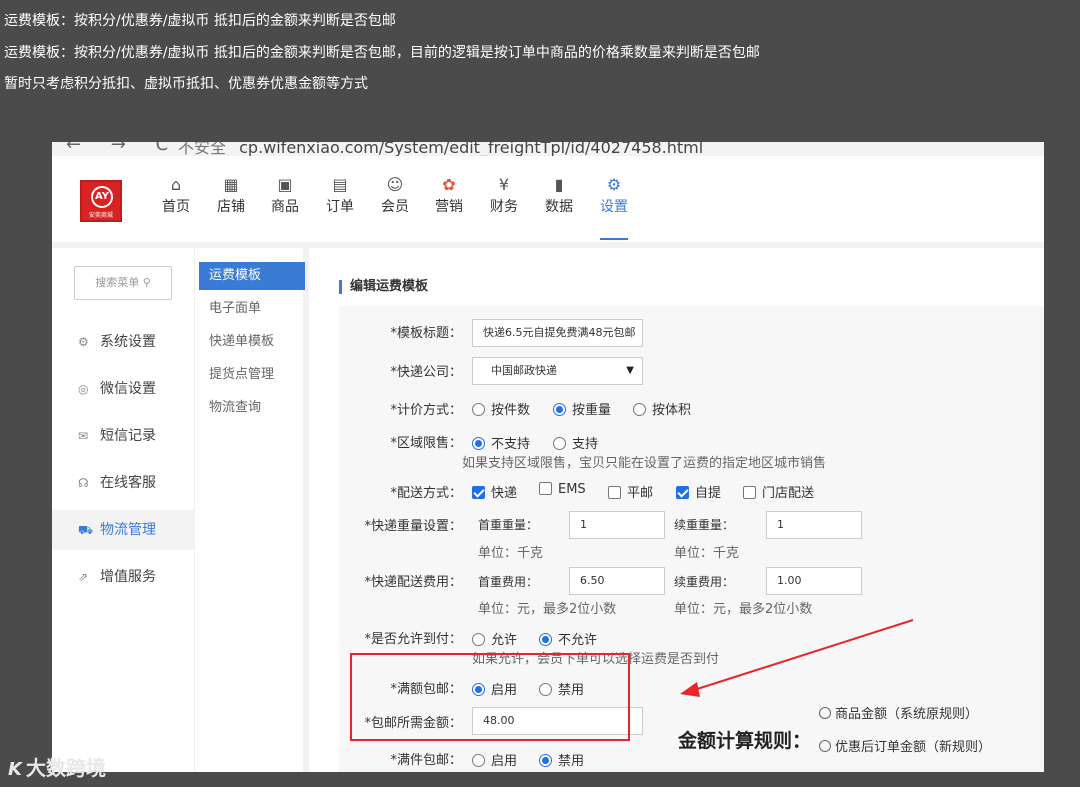 This screenshot has width=1080, height=787. What do you see at coordinates (559, 195) in the screenshot?
I see `nav-data: ▮ 数据` at bounding box center [559, 195].